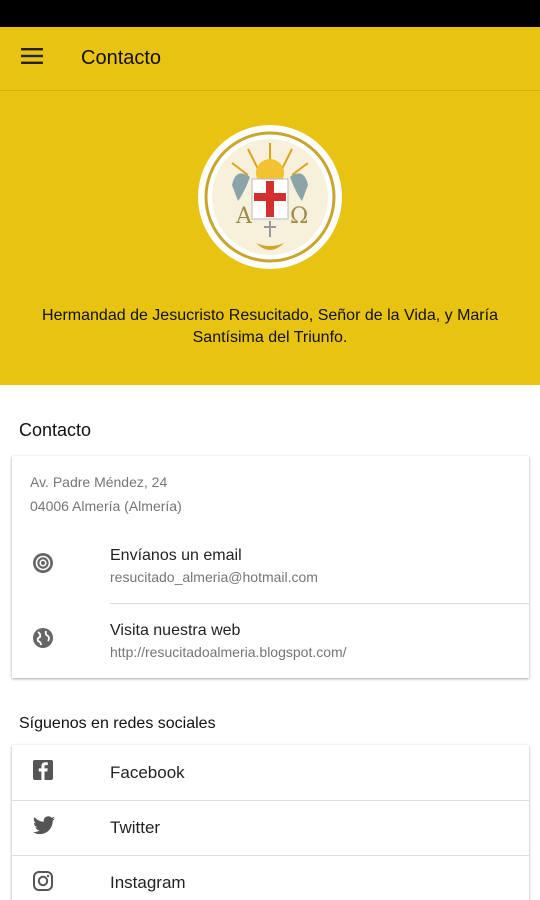 The height and width of the screenshot is (900, 540). Describe the element at coordinates (43, 565) in the screenshot. I see `at-sign-icon` at that location.